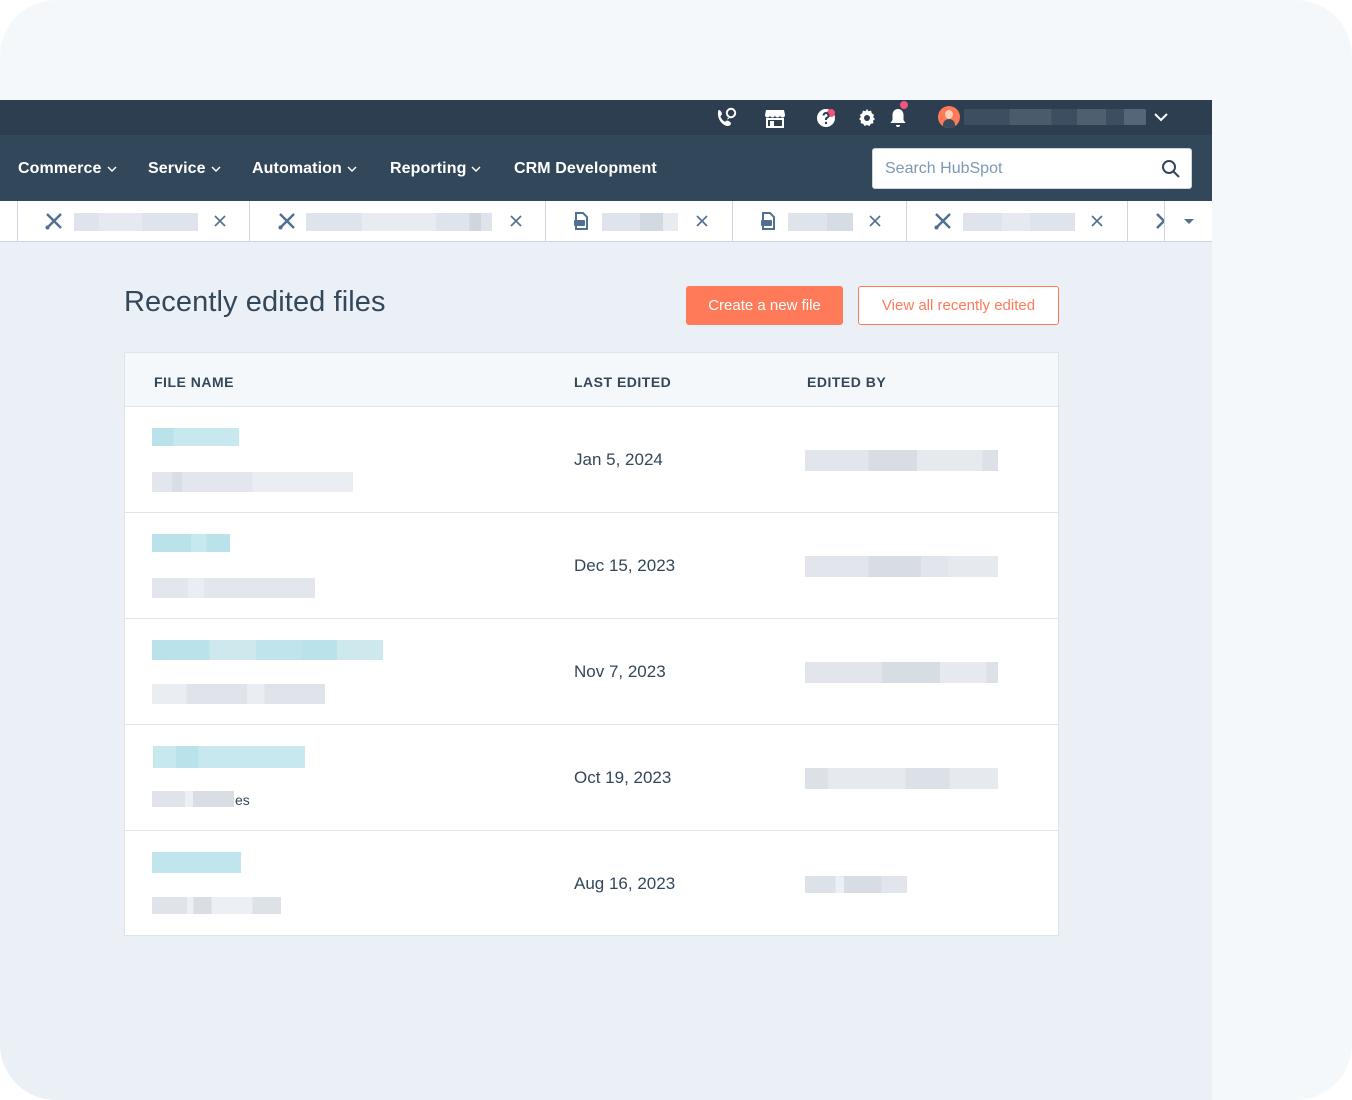 The image size is (1352, 1100). What do you see at coordinates (904, 105) in the screenshot?
I see `notification-badge` at bounding box center [904, 105].